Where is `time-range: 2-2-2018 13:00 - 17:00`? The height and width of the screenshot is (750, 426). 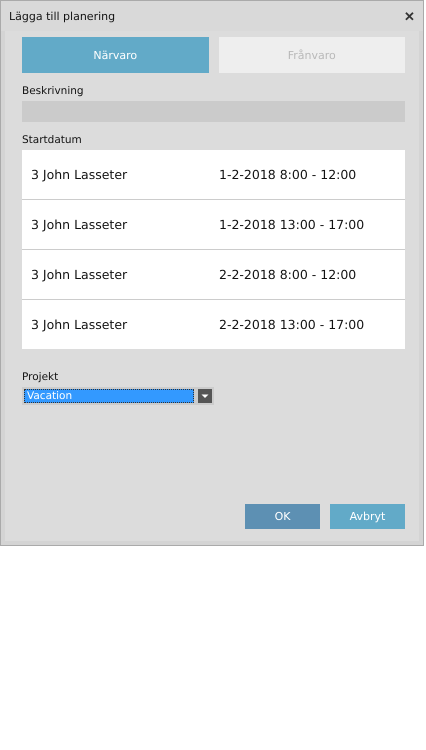 time-range: 2-2-2018 13:00 - 17:00 is located at coordinates (291, 324).